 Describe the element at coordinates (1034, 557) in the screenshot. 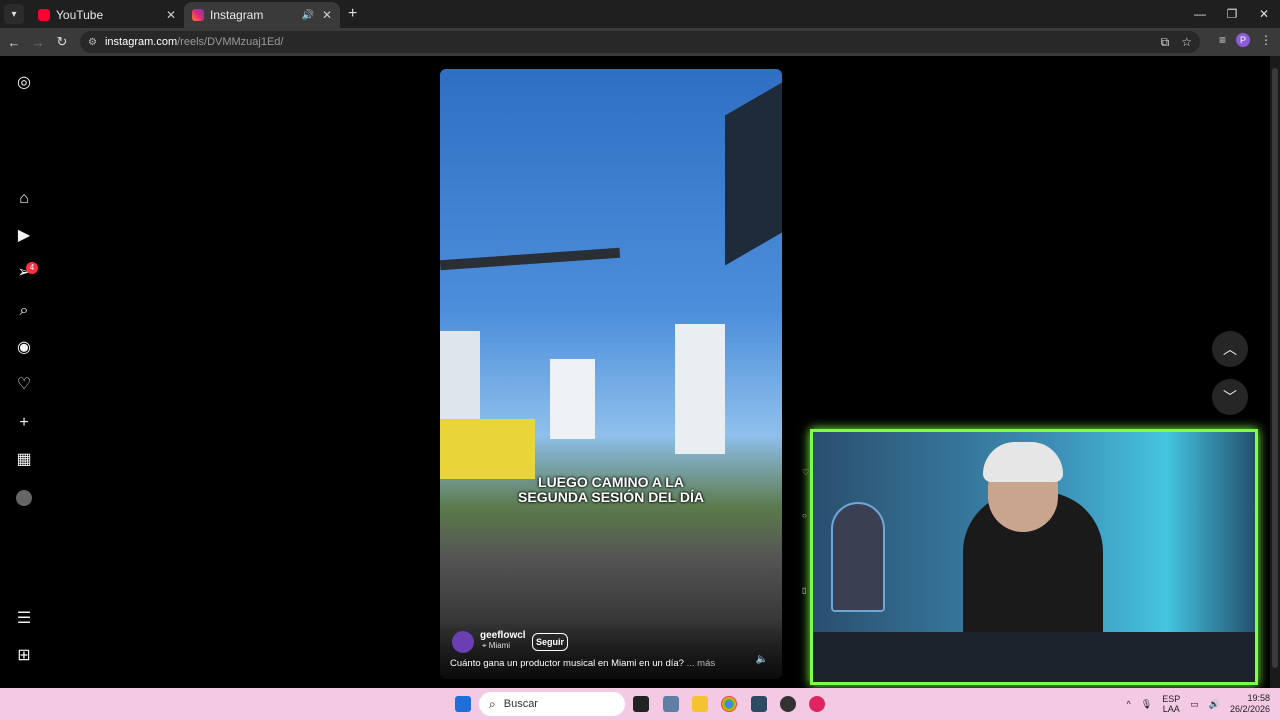

I see `webcam-overlay` at that location.